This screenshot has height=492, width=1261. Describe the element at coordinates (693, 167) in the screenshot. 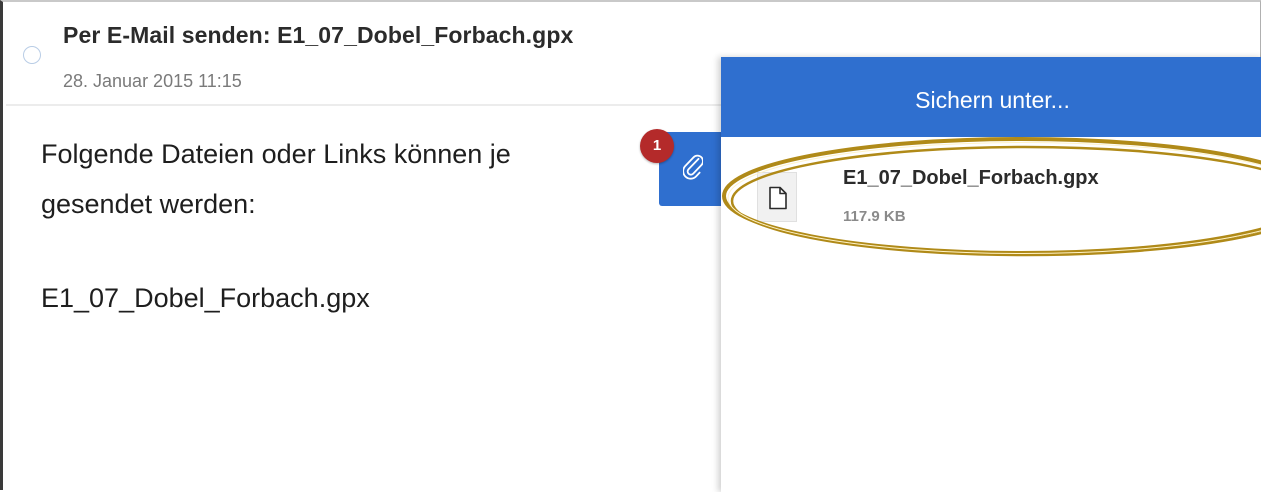

I see `paperclip-icon` at that location.